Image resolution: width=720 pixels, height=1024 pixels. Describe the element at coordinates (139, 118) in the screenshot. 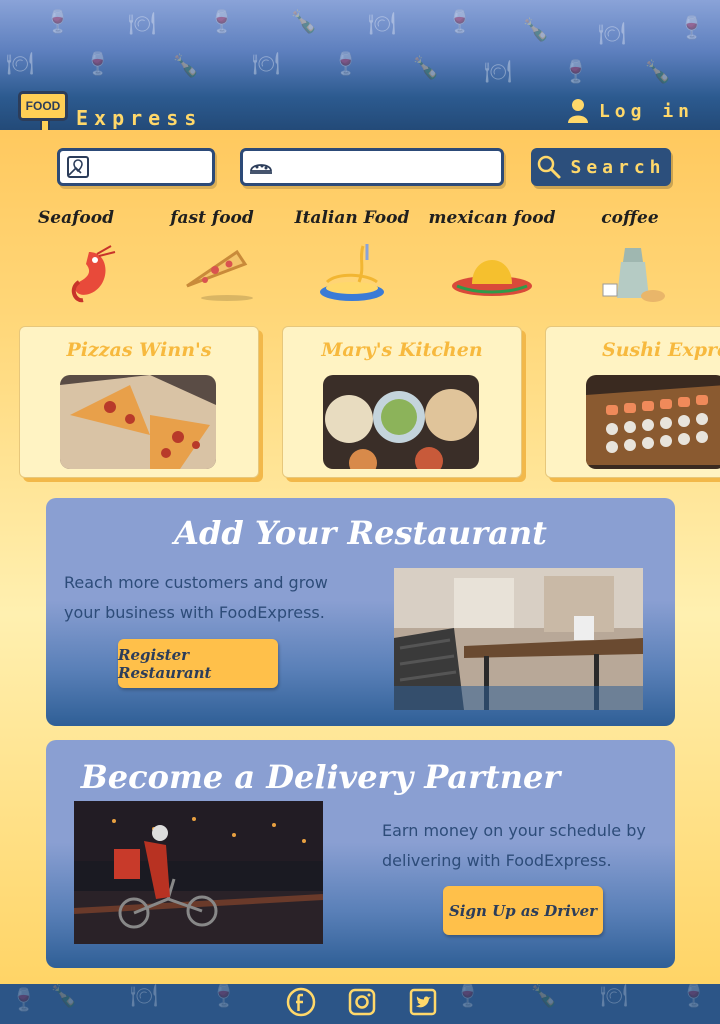

I see `logo-text: Express` at that location.